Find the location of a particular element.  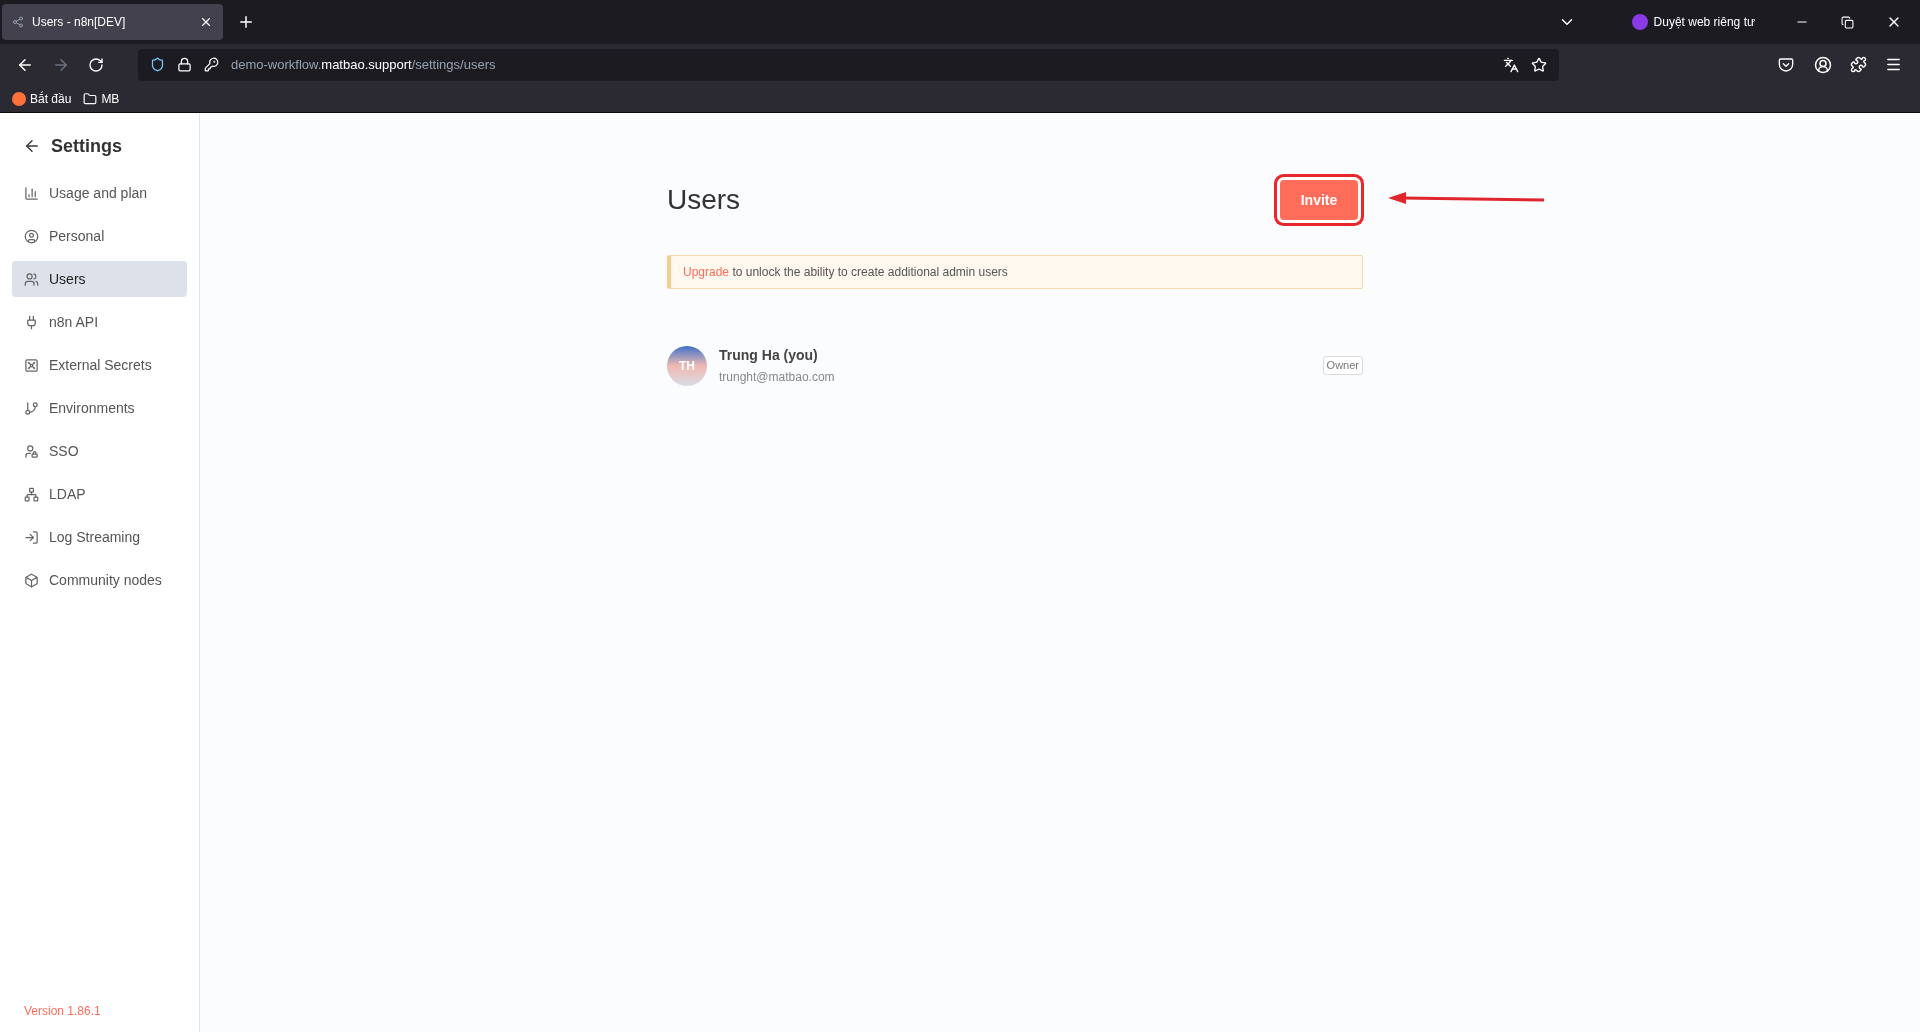

extensions-icon is located at coordinates (1858, 64).